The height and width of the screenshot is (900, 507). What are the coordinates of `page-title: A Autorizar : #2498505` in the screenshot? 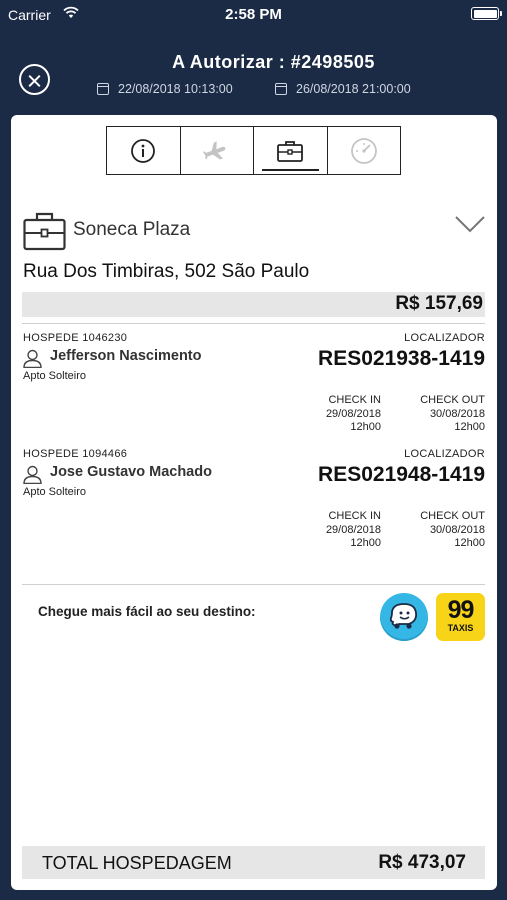 It's located at (273, 62).